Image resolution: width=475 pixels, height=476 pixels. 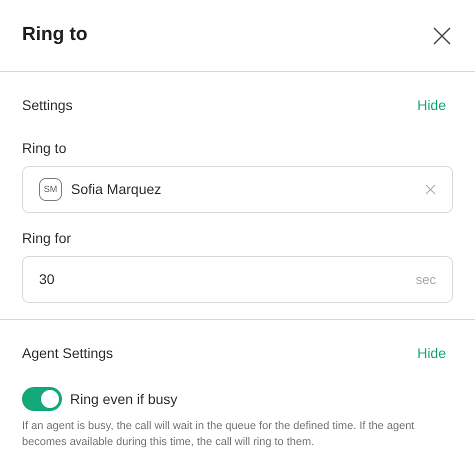 What do you see at coordinates (116, 189) in the screenshot?
I see `contact-name: Sofia Marquez` at bounding box center [116, 189].